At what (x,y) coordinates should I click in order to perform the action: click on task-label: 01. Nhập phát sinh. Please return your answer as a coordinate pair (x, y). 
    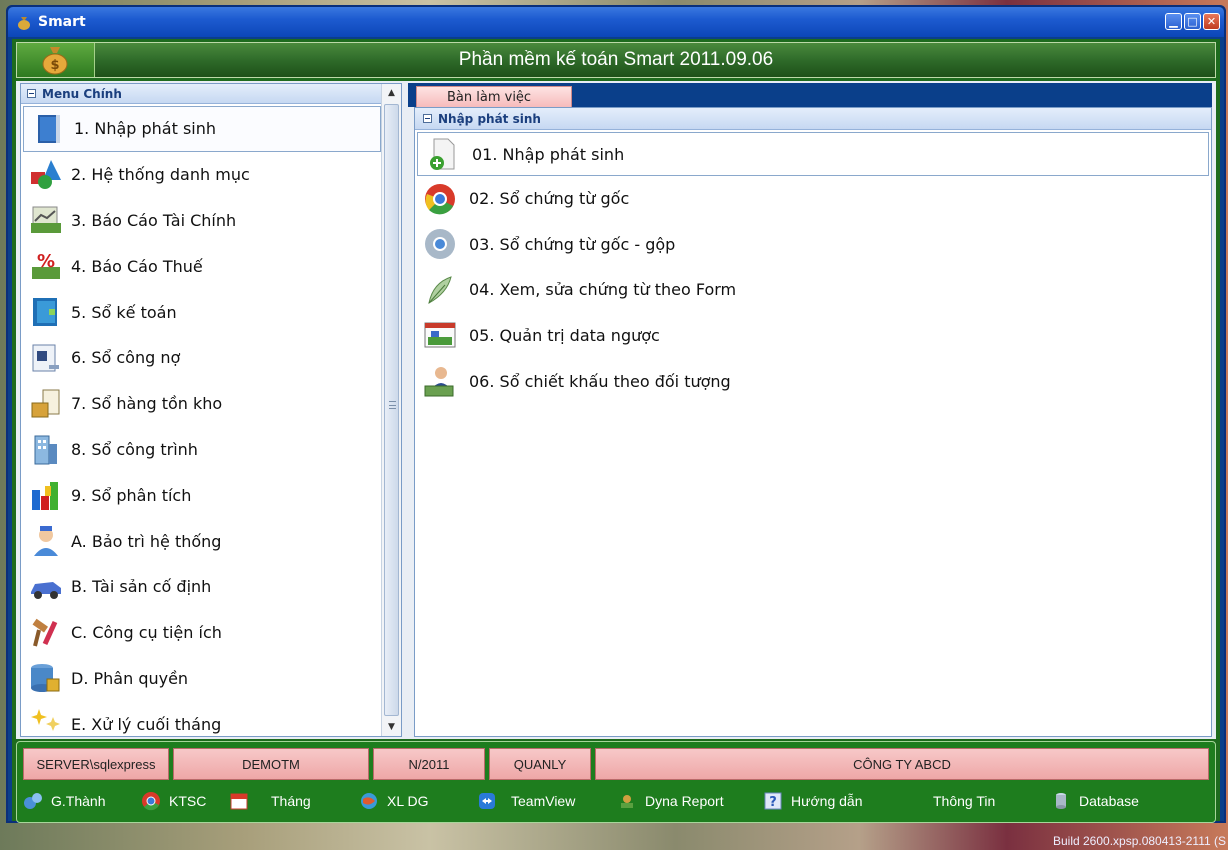
    Looking at the image, I should click on (548, 154).